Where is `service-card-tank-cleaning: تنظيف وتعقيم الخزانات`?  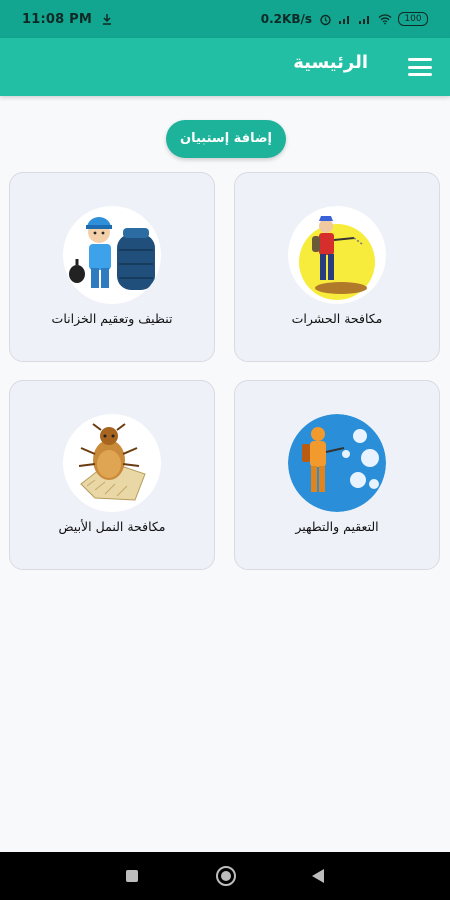
service-card-tank-cleaning: تنظيف وتعقيم الخزانات is located at coordinates (112, 267).